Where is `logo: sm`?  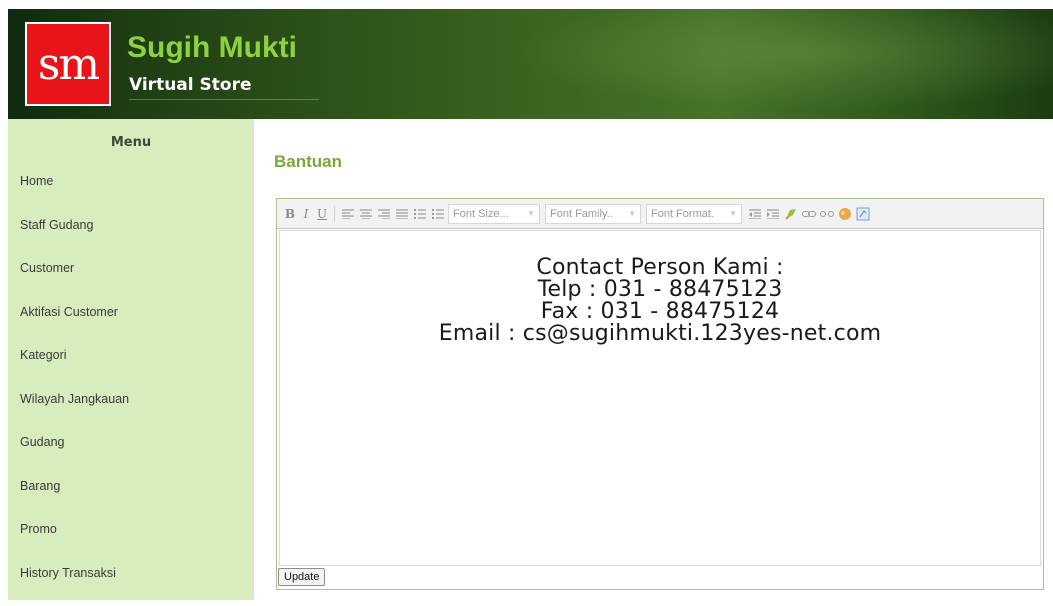
logo: sm is located at coordinates (68, 64).